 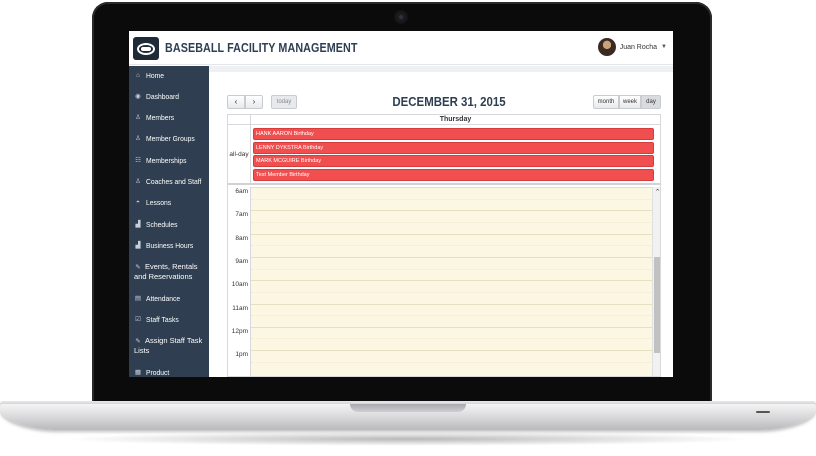 What do you see at coordinates (453, 174) in the screenshot?
I see `event: Test Member Birthday` at bounding box center [453, 174].